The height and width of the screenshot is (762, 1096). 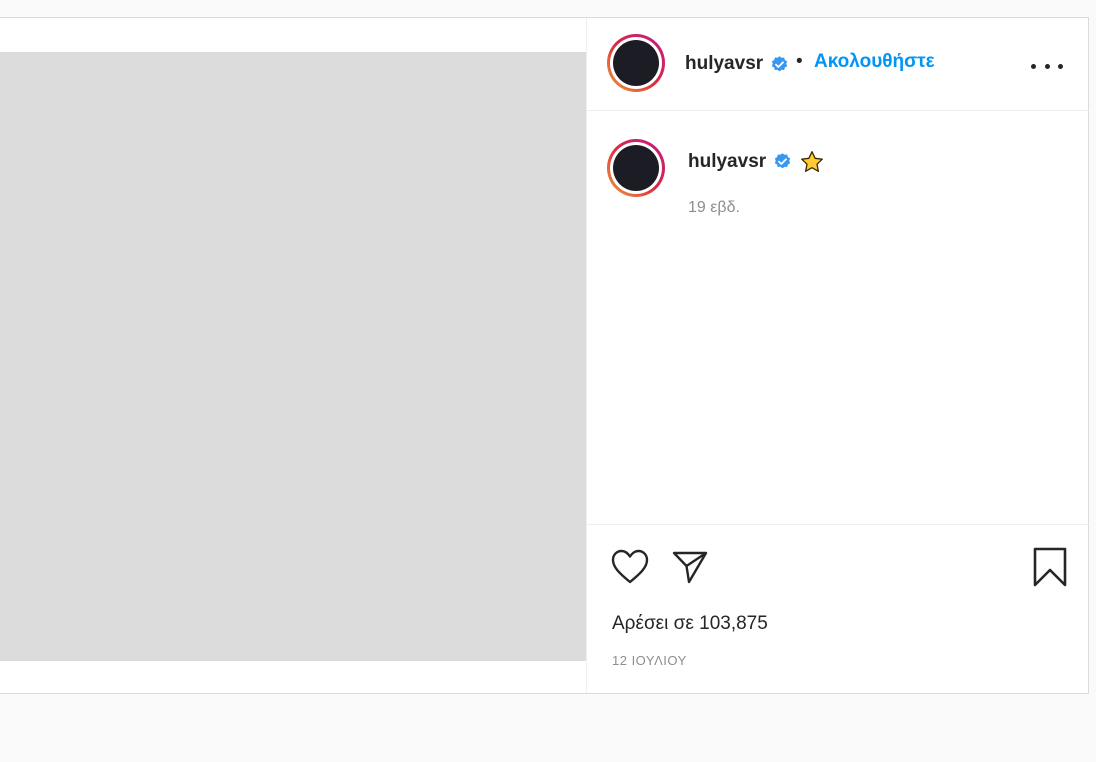 What do you see at coordinates (630, 567) in the screenshot?
I see `heart-icon` at bounding box center [630, 567].